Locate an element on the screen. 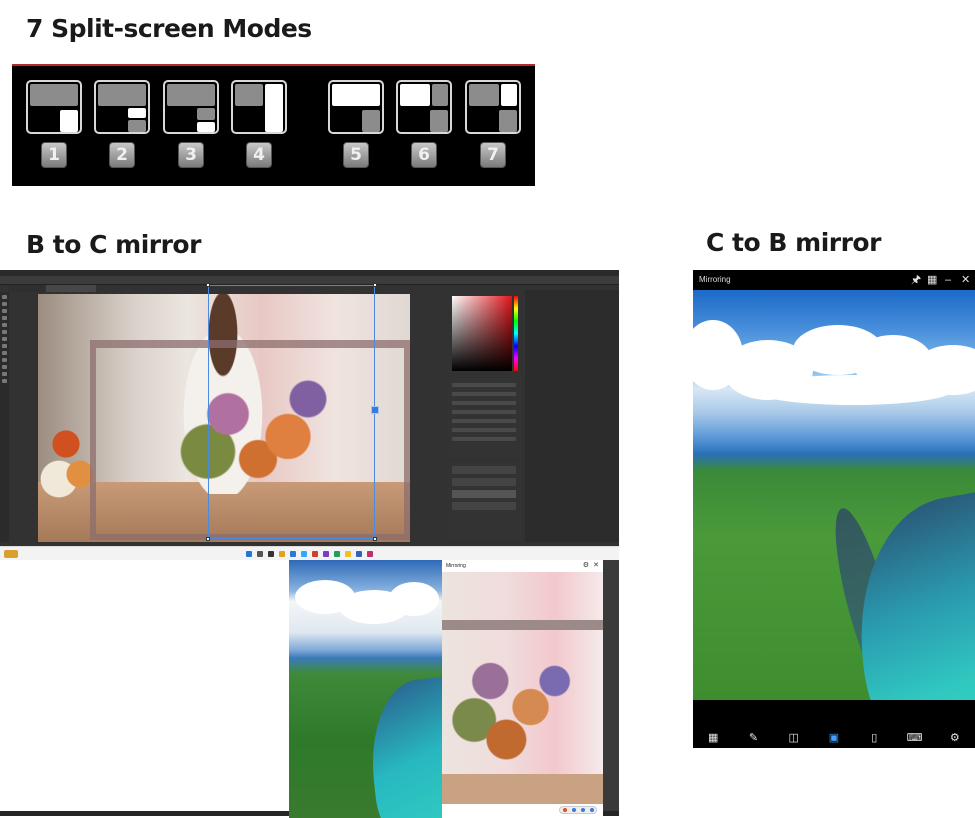  side-handle is located at coordinates (375, 410).